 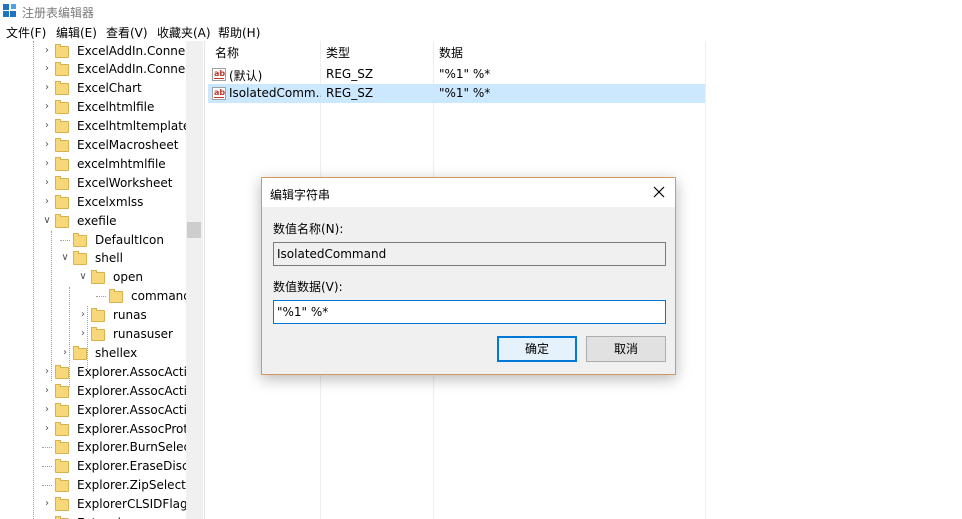 I want to click on tree-item: › runas, so click(x=93, y=315).